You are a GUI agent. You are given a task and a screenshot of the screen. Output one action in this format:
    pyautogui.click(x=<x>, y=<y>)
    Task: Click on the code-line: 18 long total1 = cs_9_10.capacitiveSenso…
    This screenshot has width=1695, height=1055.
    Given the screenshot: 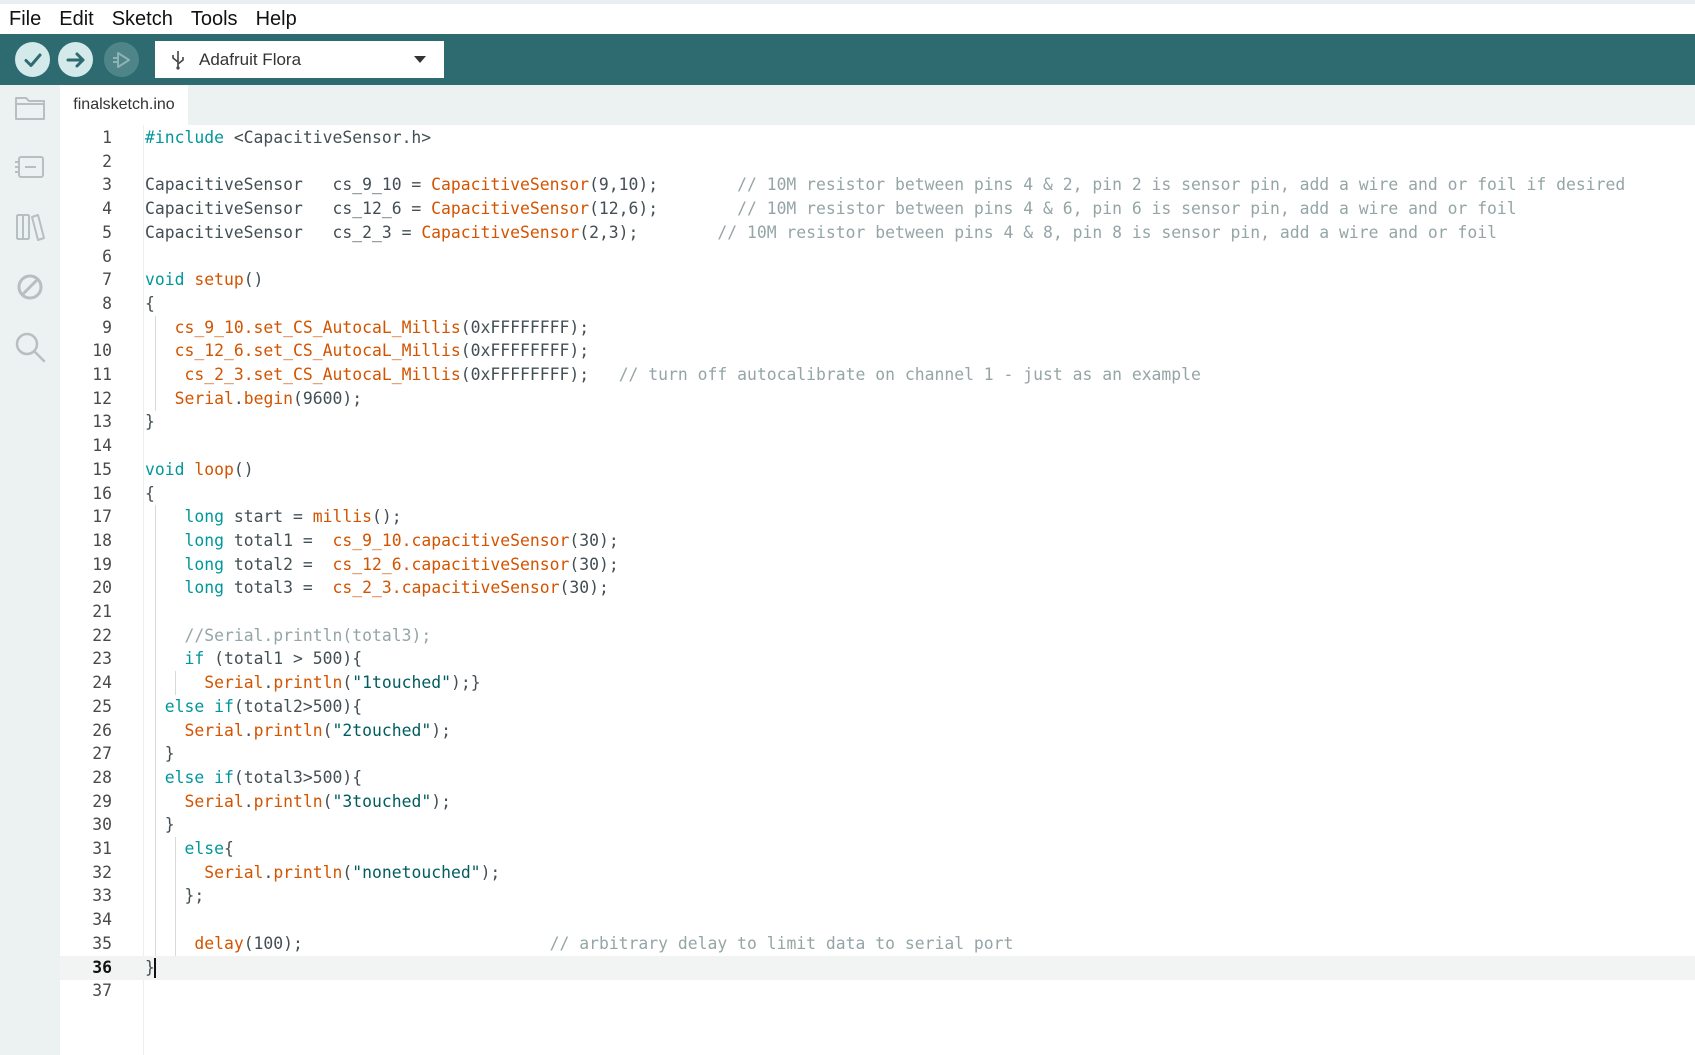 What is the action you would take?
    pyautogui.click(x=877, y=540)
    